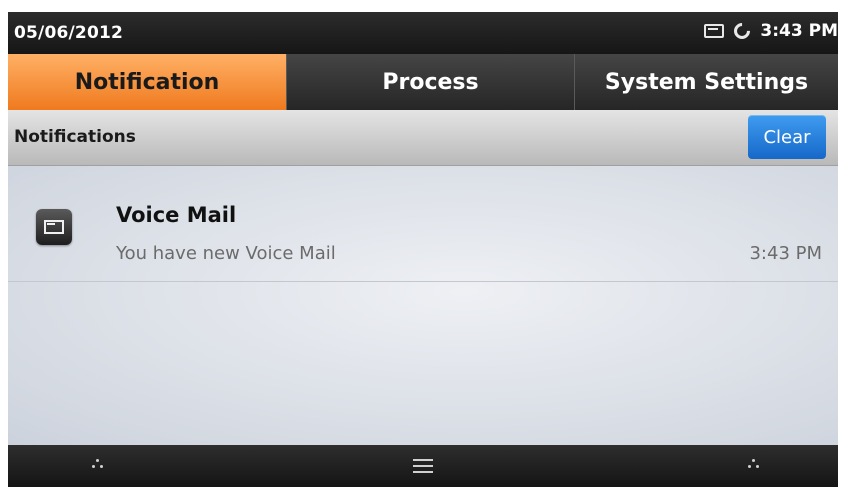  I want to click on clear-button: Clear, so click(787, 137).